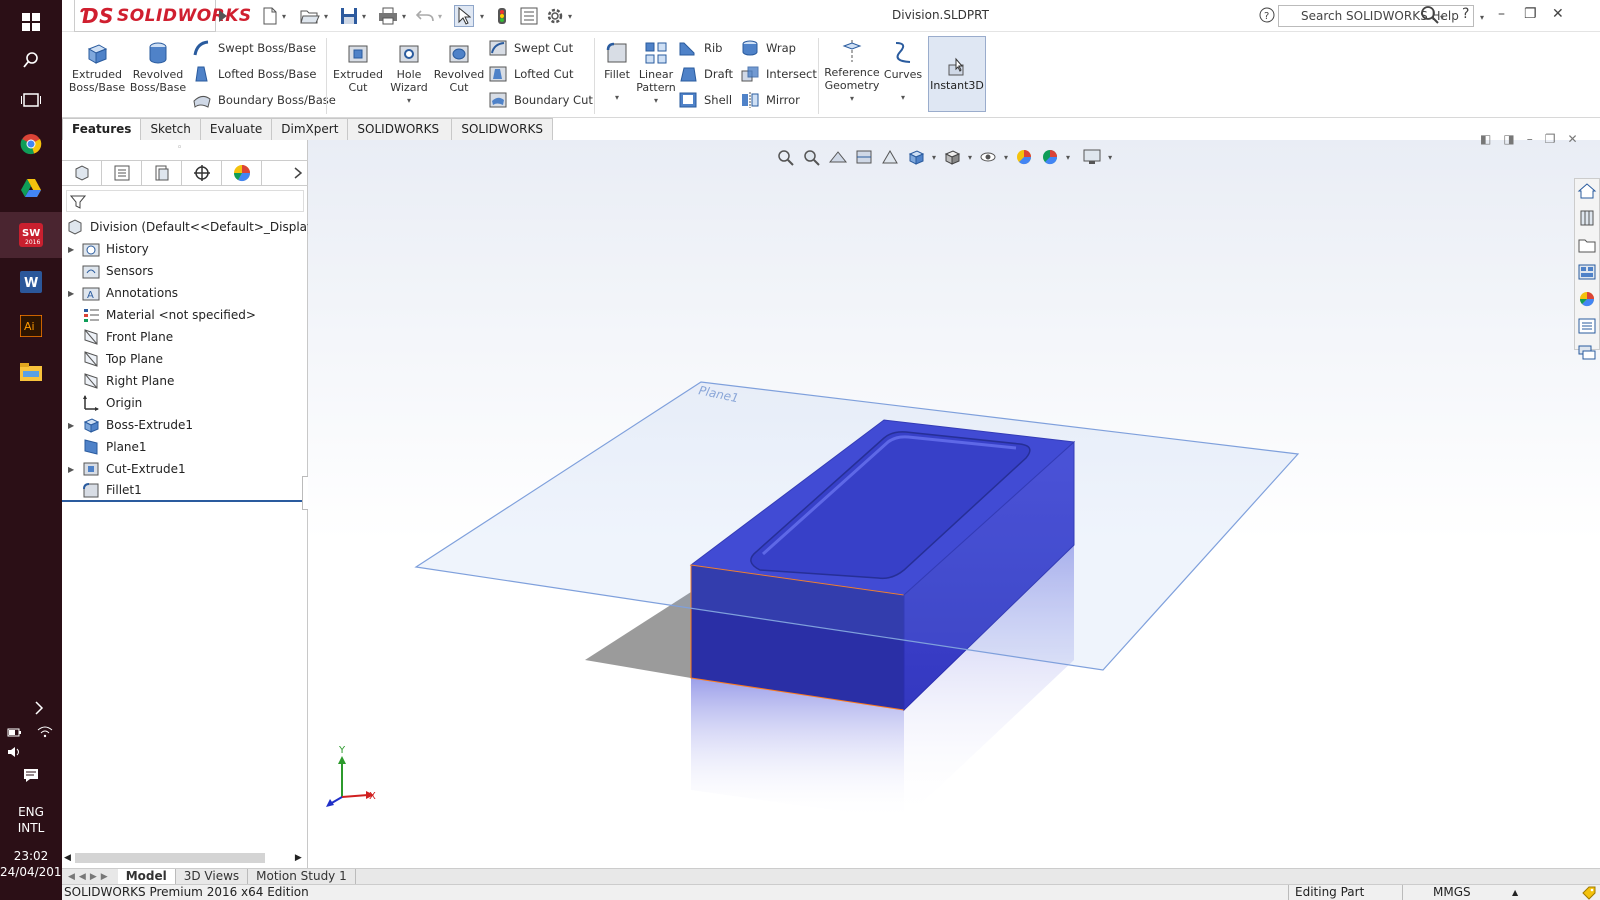  Describe the element at coordinates (179, 148) in the screenshot. I see `panel-splitter-handle: ◦` at that location.